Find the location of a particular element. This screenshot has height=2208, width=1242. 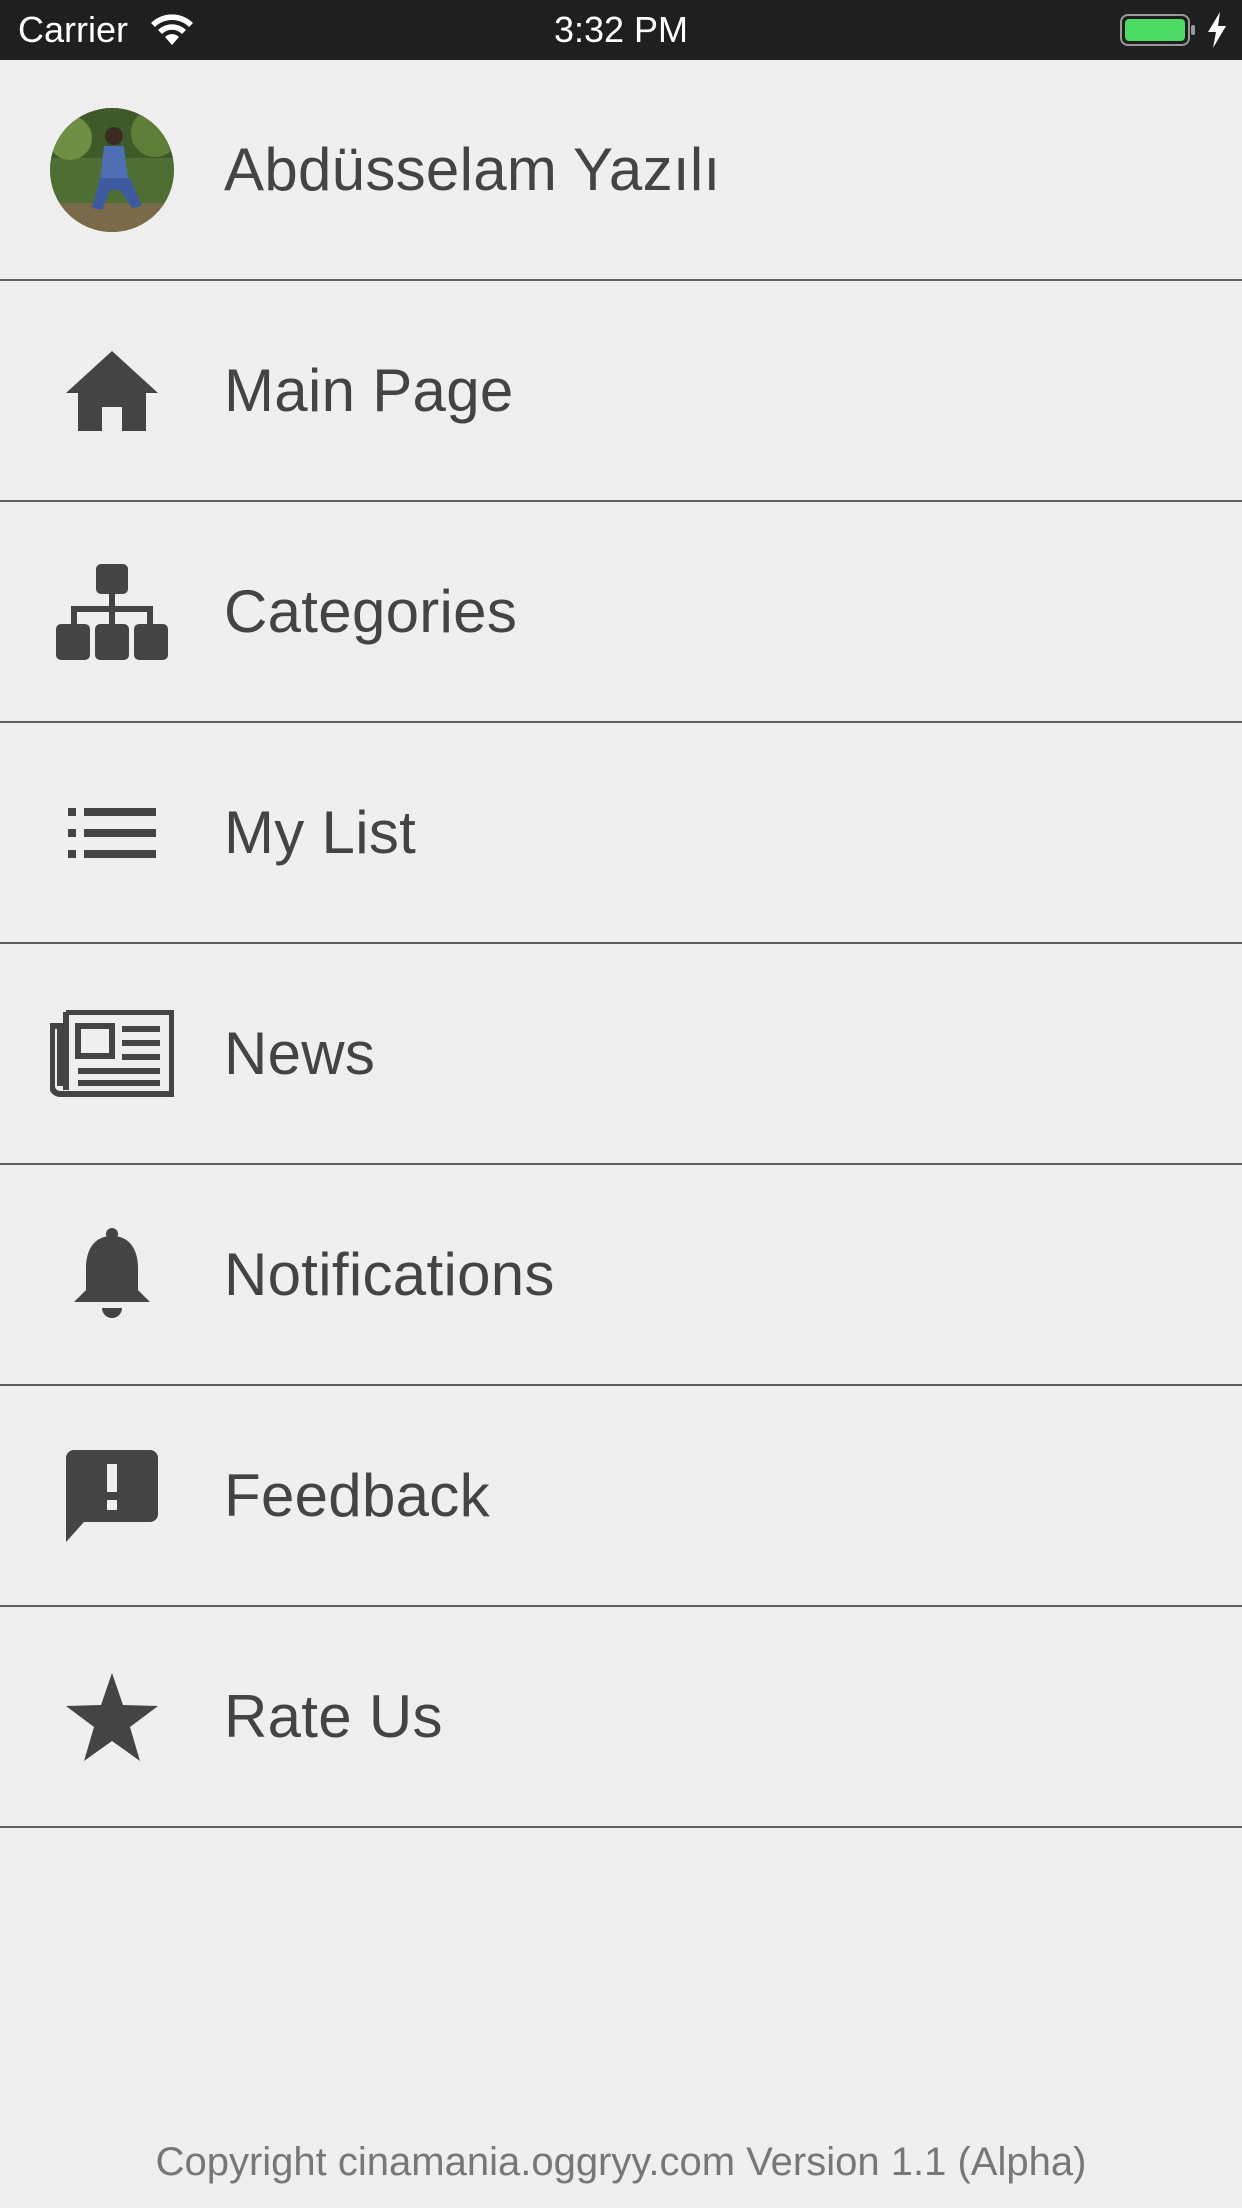

avatar-container is located at coordinates (112, 170).